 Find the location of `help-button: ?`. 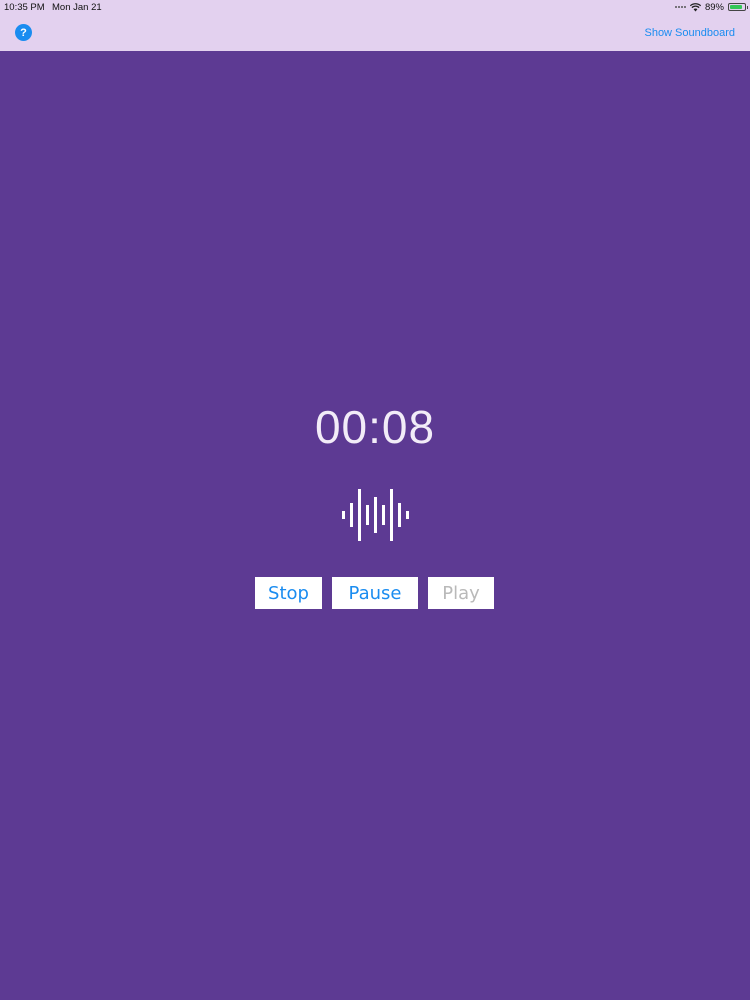

help-button: ? is located at coordinates (23, 32).